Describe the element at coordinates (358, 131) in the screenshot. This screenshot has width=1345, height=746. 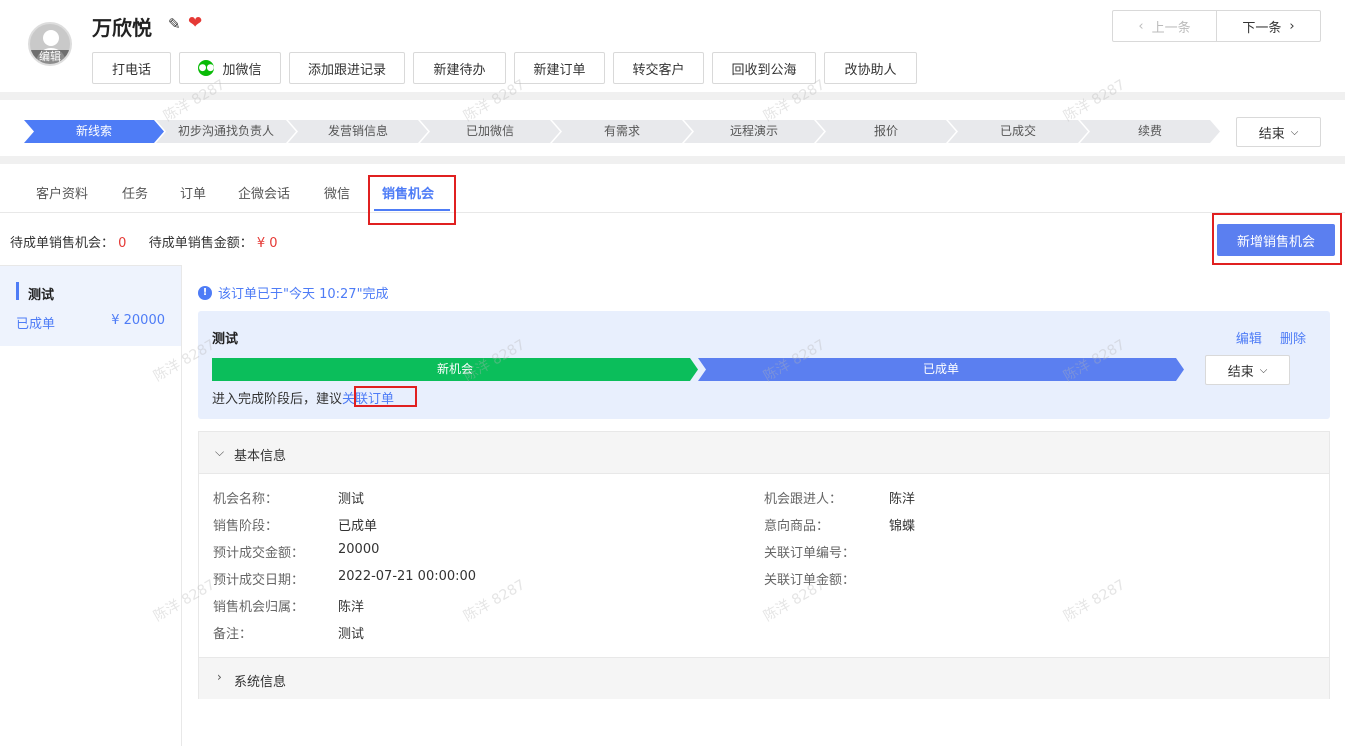
I see `stage-step: 发营销信息` at that location.